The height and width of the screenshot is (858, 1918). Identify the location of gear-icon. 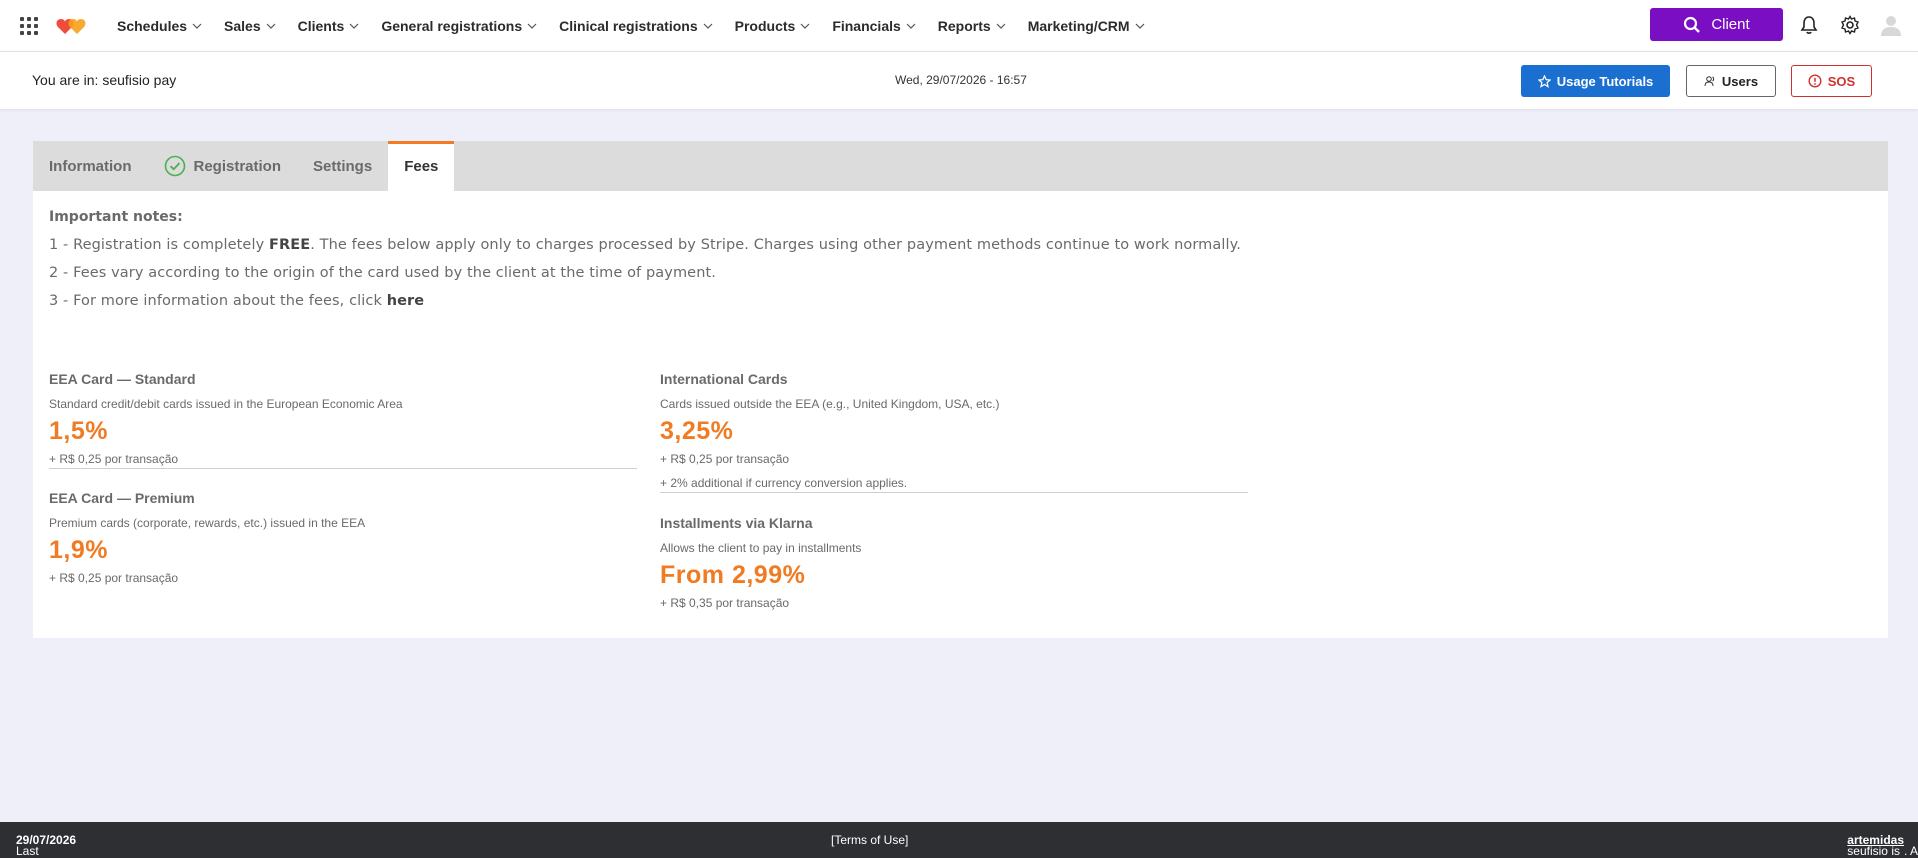
(1850, 25).